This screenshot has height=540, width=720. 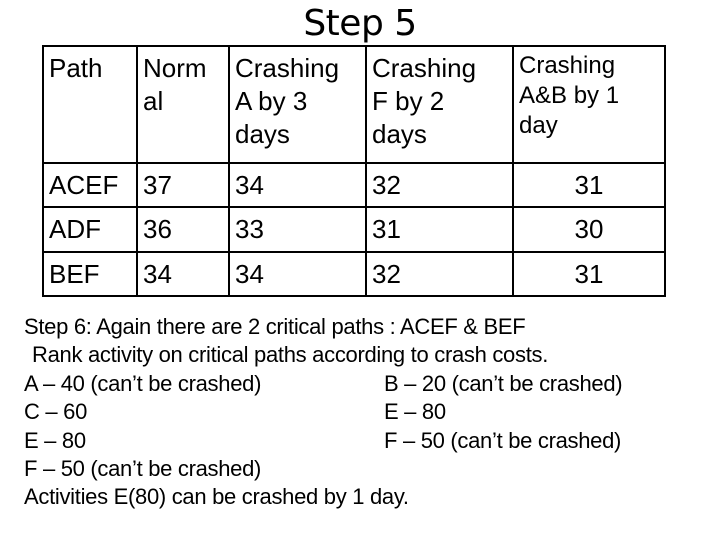 I want to click on table-row: ADF 36 33 31 30, so click(x=354, y=229).